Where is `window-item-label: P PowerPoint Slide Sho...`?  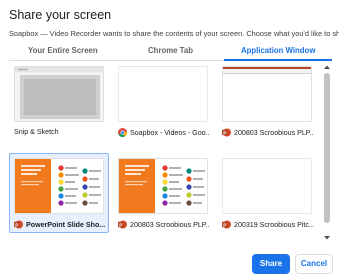 window-item-label: P PowerPoint Slide Sho... is located at coordinates (60, 224).